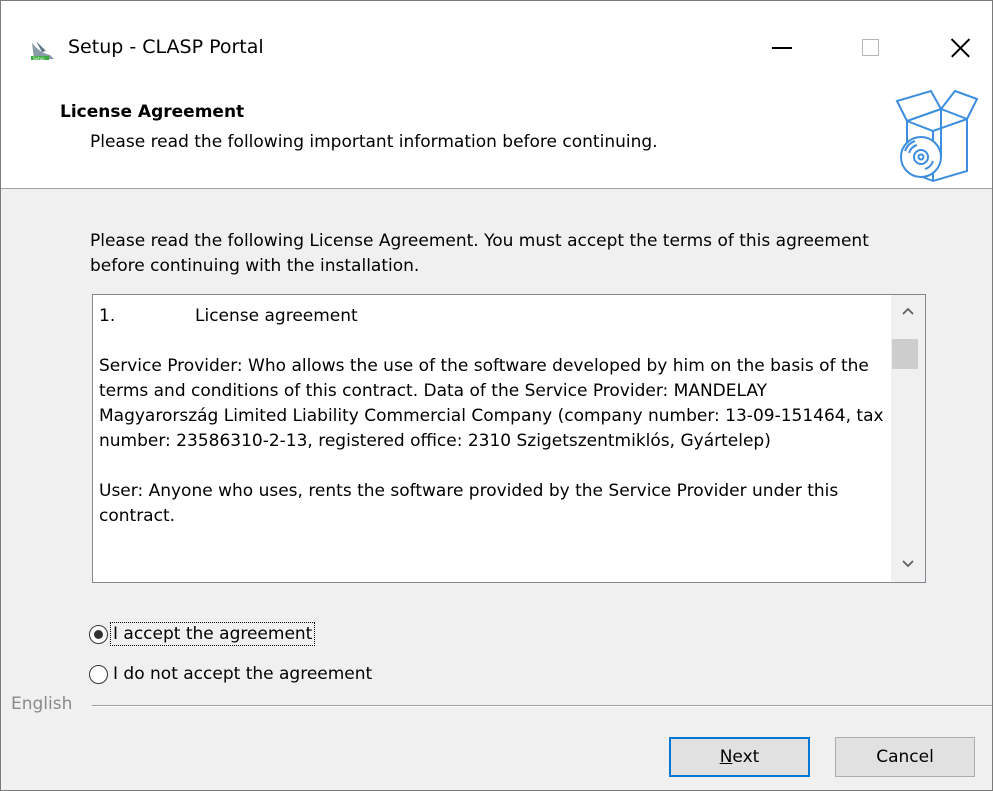 This screenshot has width=993, height=791. I want to click on footer-divider, so click(542, 706).